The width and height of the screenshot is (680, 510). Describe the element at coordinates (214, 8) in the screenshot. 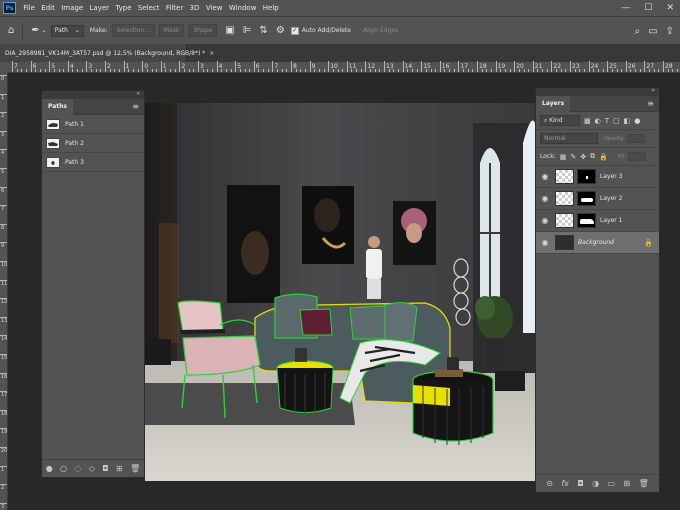

I see `menu-view: View` at that location.